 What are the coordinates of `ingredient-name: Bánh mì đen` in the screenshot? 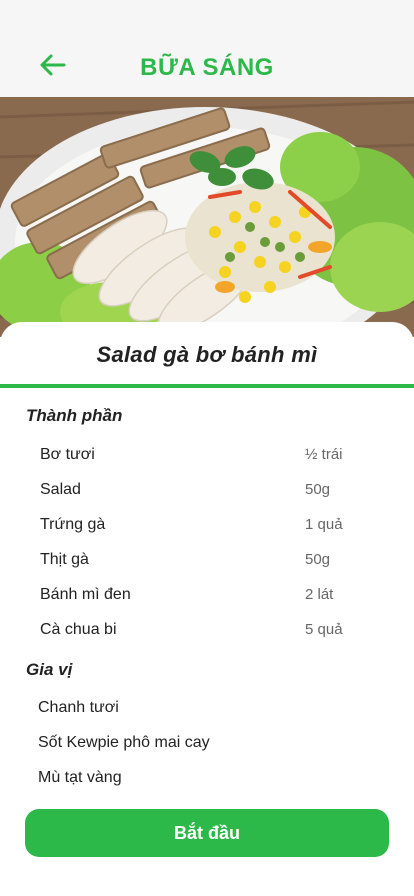 It's located at (85, 594).